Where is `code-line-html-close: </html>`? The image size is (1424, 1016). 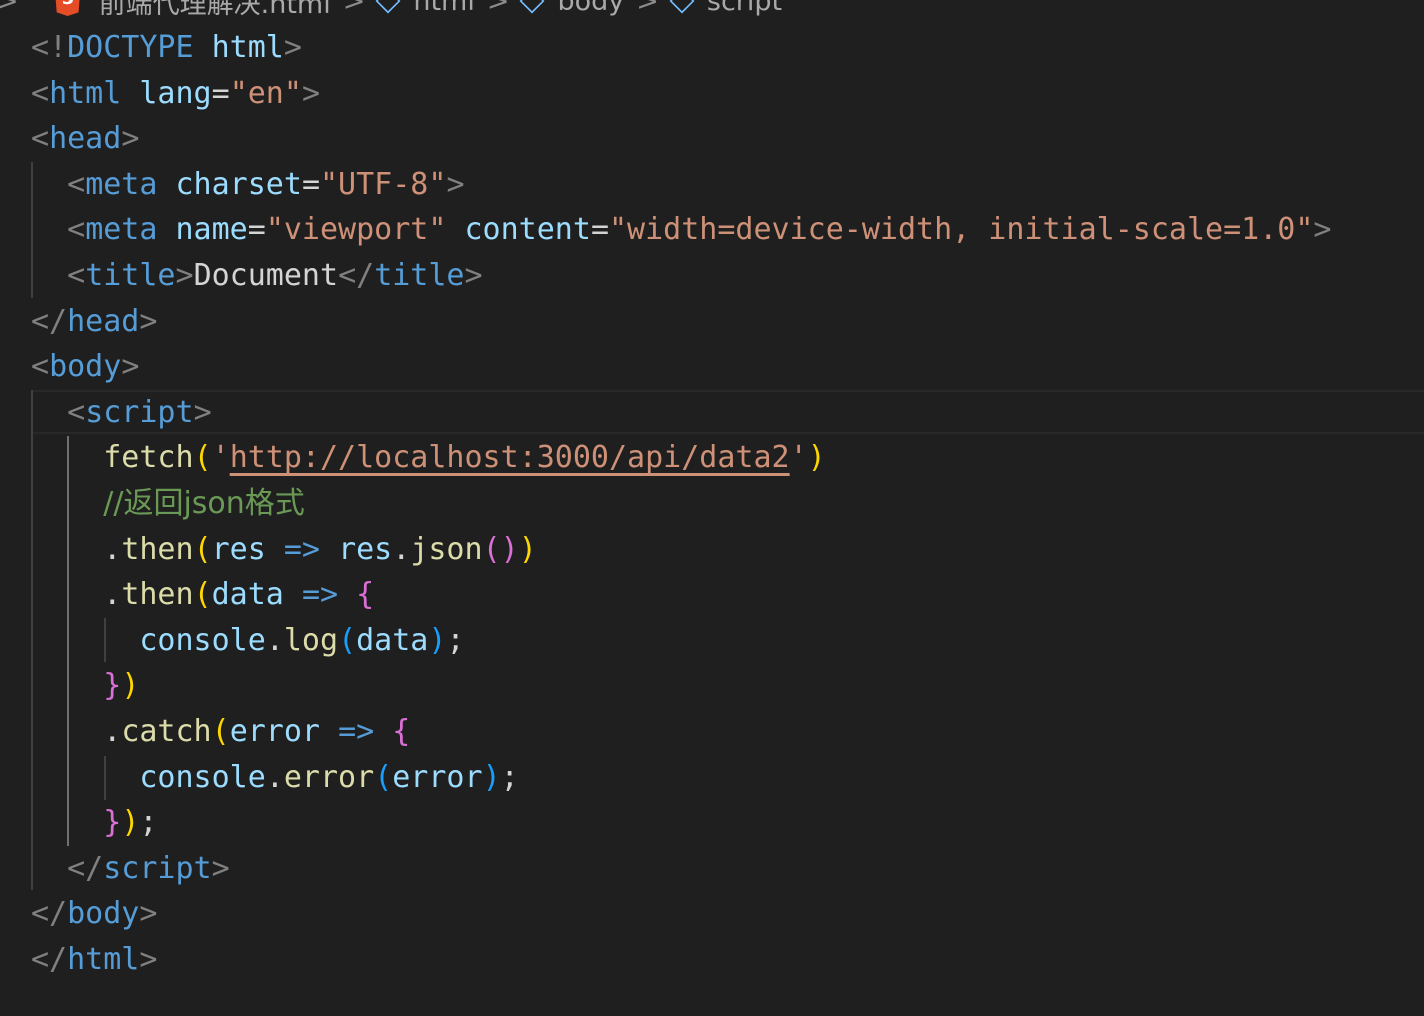 code-line-html-close: </html> is located at coordinates (94, 959).